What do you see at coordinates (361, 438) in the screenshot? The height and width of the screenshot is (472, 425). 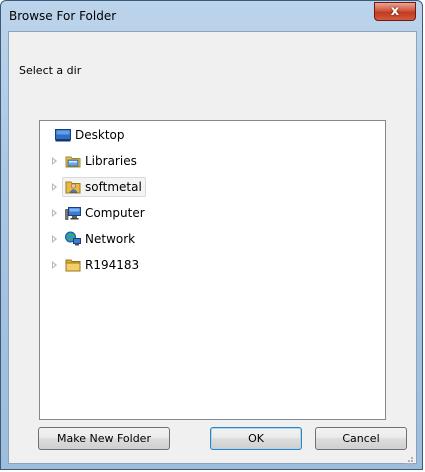 I see `cancel-button: Cancel` at bounding box center [361, 438].